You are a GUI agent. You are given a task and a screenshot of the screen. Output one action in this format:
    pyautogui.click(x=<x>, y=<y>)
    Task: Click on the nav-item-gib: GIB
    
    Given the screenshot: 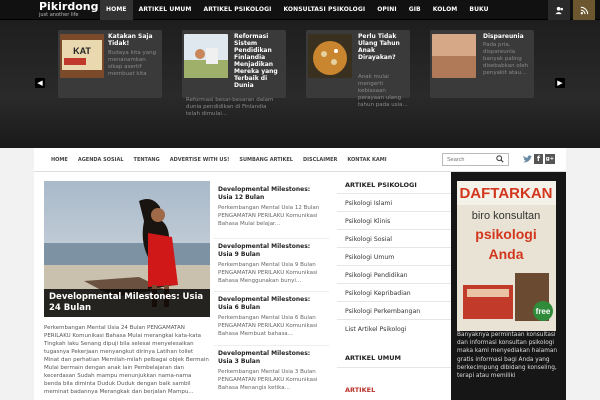 What is the action you would take?
    pyautogui.click(x=415, y=10)
    